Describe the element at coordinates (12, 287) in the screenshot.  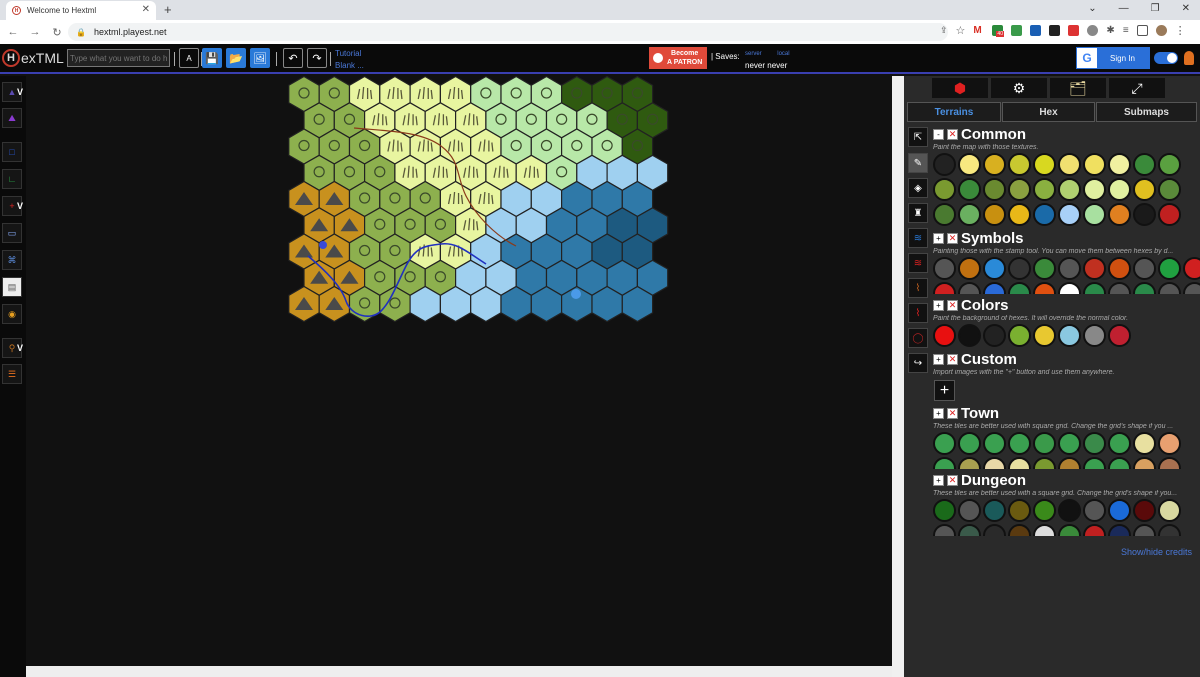
I see `note-tool-button: ▤` at that location.